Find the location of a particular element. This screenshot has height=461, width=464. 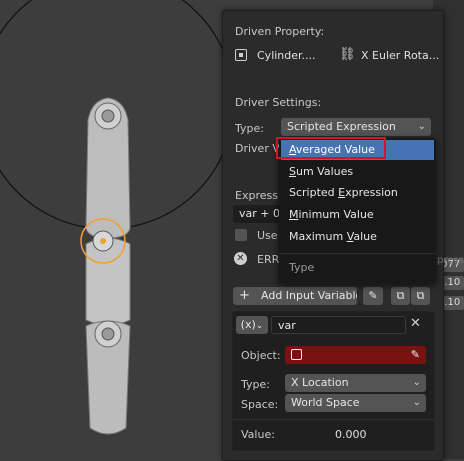

highlight-box is located at coordinates (331, 148).